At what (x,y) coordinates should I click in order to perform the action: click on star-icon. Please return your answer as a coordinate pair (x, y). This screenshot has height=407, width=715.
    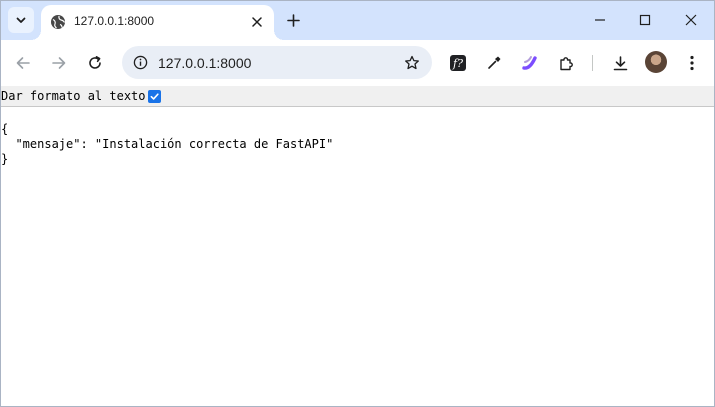
    Looking at the image, I should click on (411, 62).